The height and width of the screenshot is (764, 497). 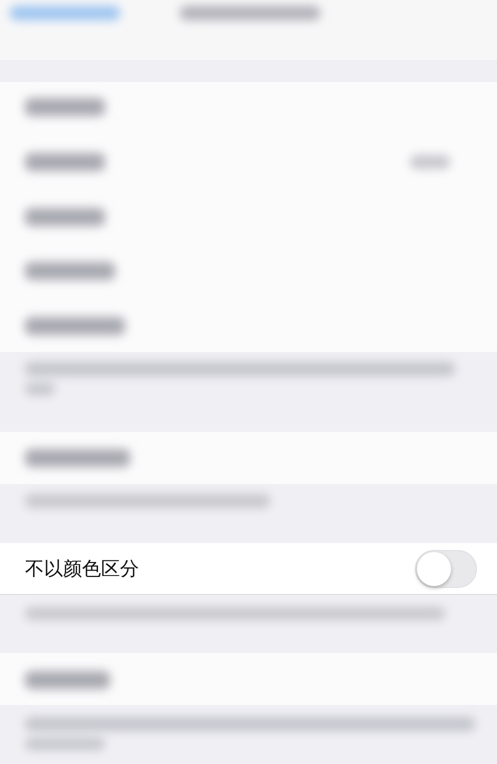 I want to click on setting-label: 不以颜色区分, so click(x=82, y=569).